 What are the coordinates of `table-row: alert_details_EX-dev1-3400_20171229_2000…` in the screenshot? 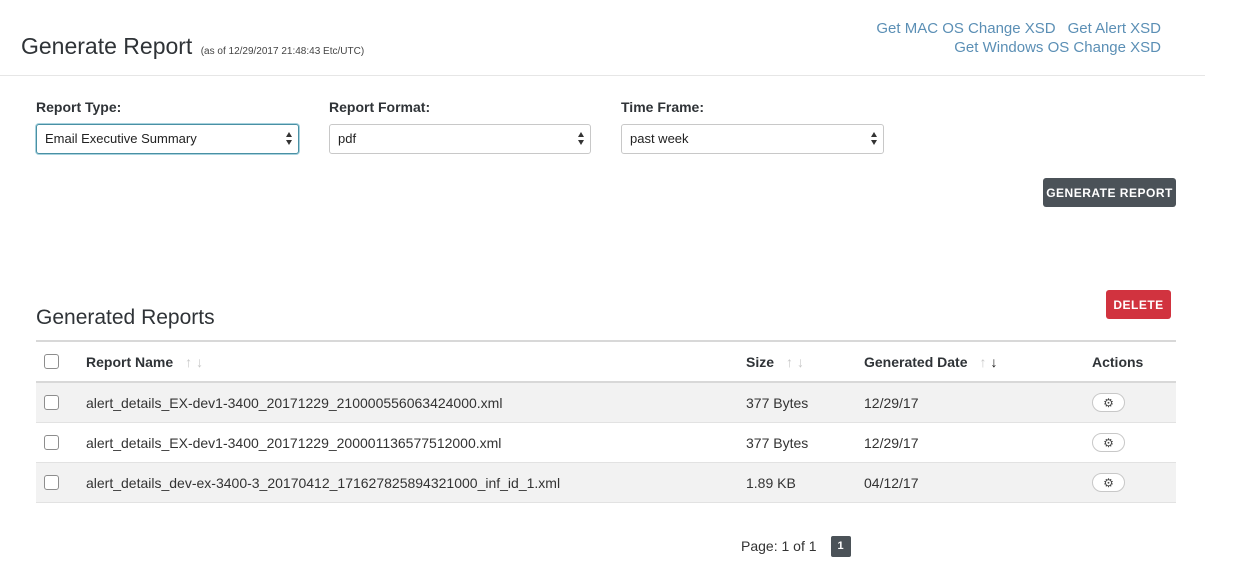 It's located at (606, 443).